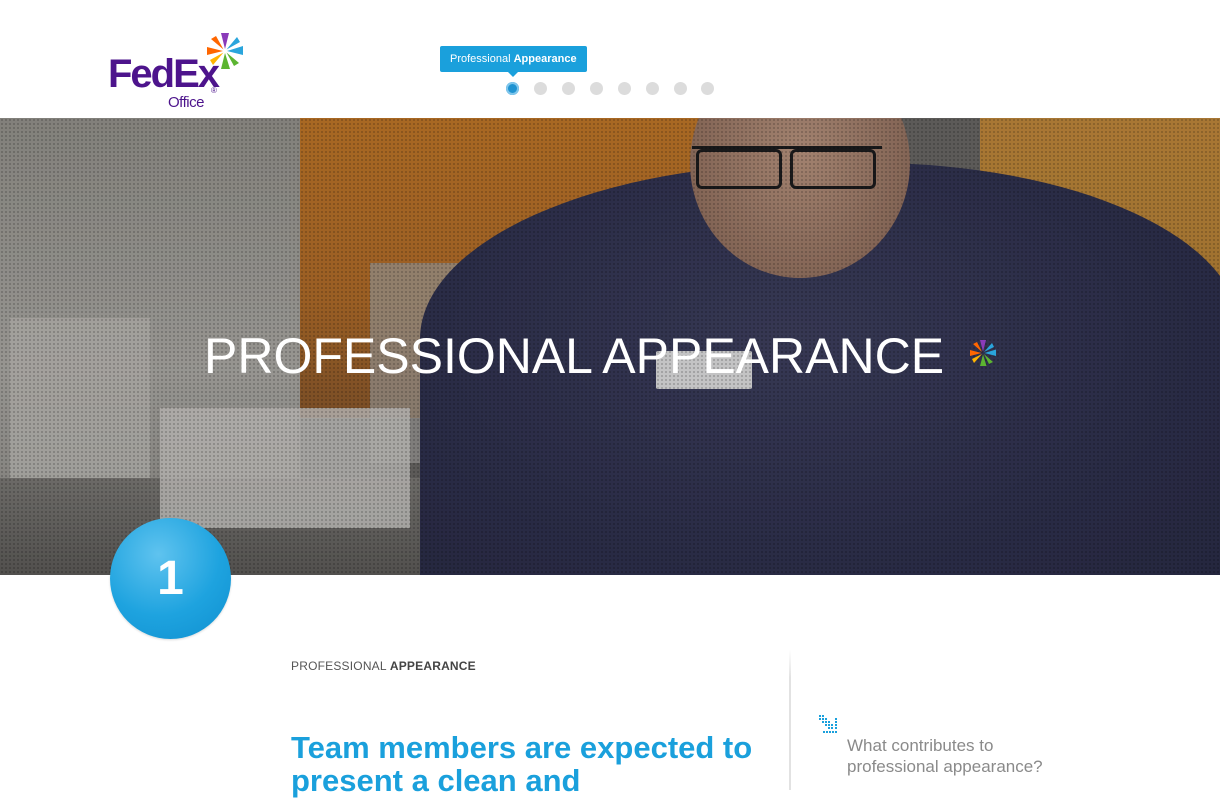 The height and width of the screenshot is (798, 1220). What do you see at coordinates (170, 578) in the screenshot?
I see `section-number-badge: 1` at bounding box center [170, 578].